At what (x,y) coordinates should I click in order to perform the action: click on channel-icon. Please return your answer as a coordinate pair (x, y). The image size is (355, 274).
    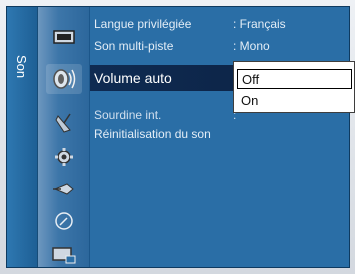
    Looking at the image, I should click on (64, 123).